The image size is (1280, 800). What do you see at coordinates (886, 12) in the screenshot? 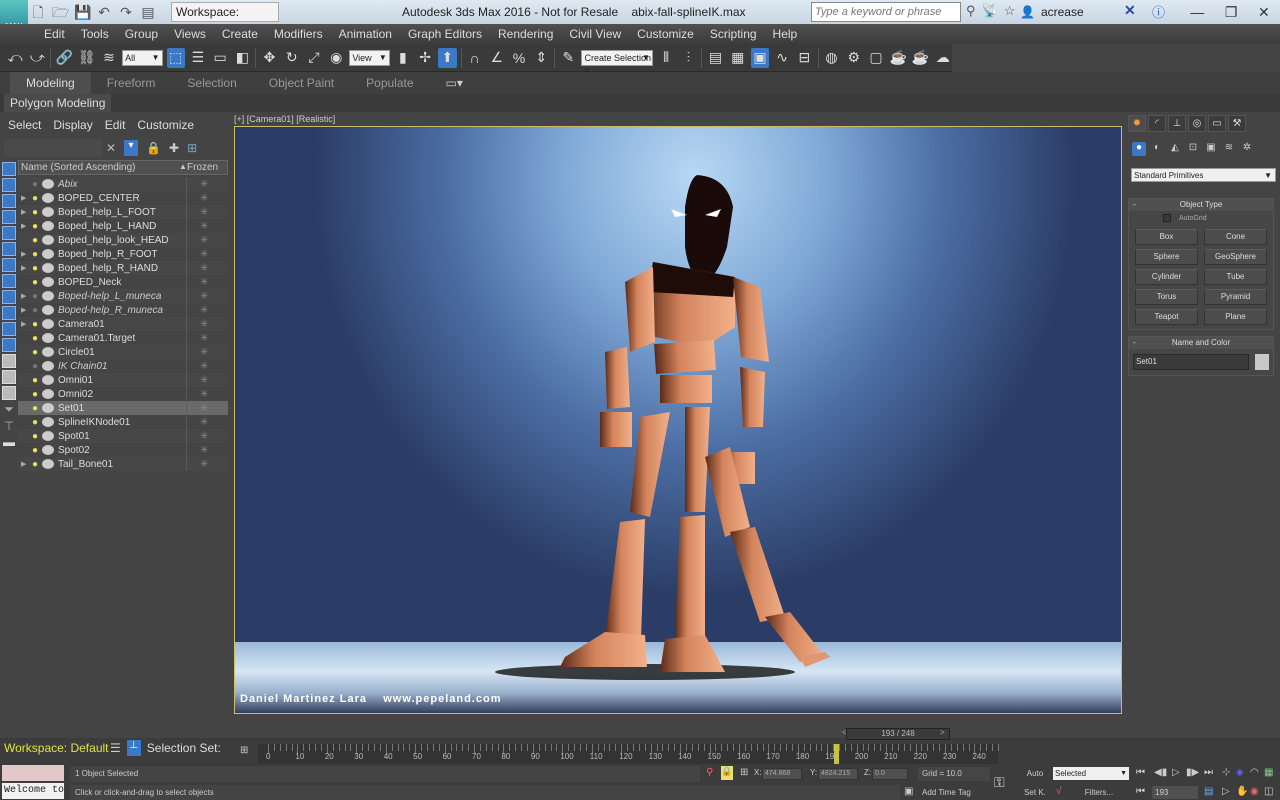
I see `search-input: Type a keyword or phrase` at bounding box center [886, 12].